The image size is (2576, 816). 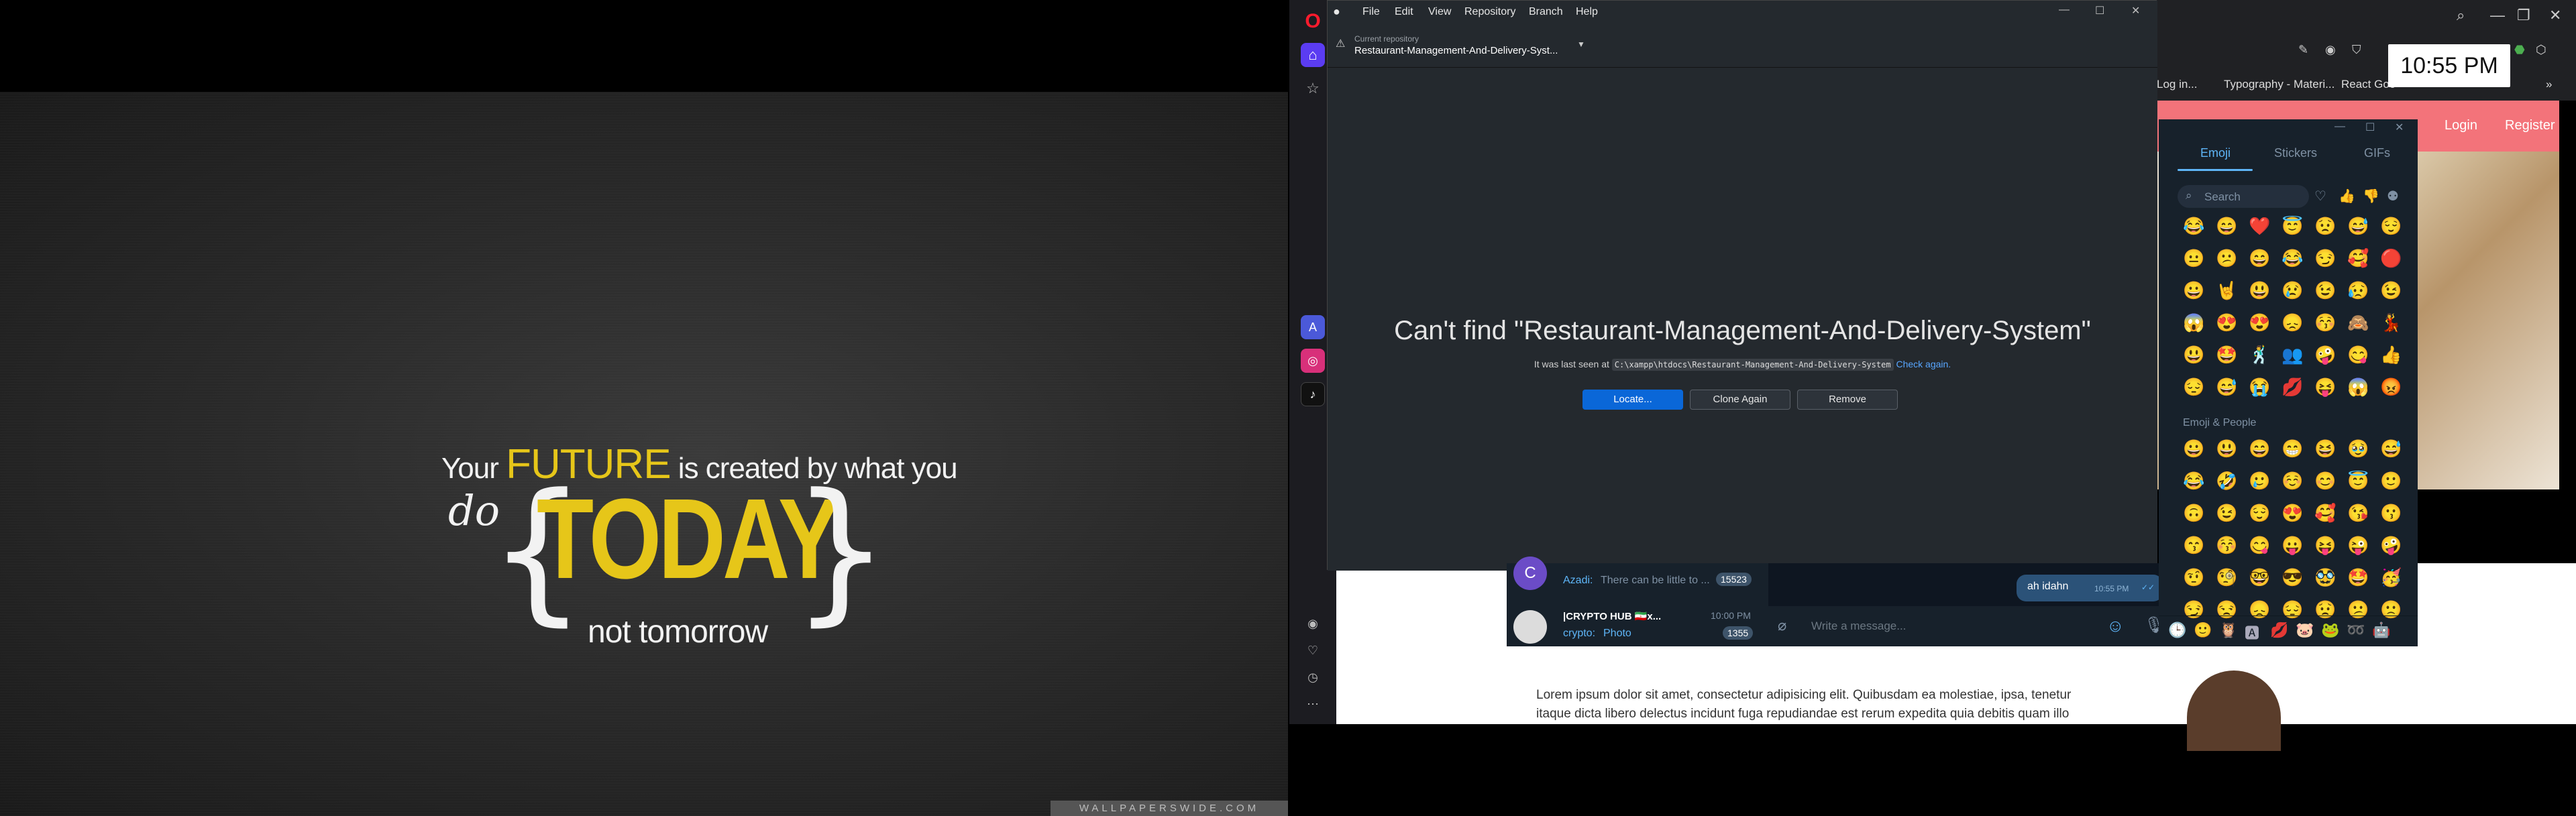 I want to click on emoji-item: 🤘, so click(x=2226, y=290).